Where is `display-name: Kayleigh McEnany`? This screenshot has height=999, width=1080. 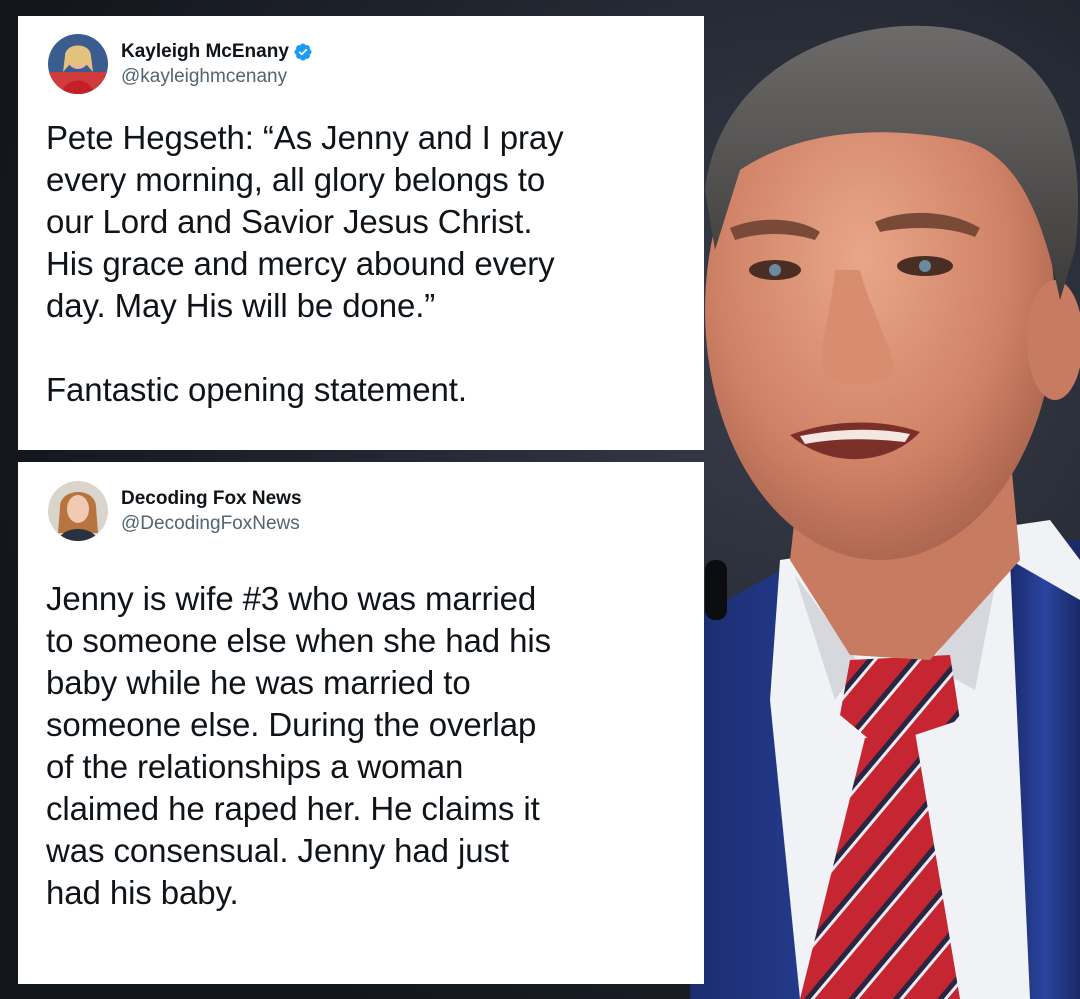
display-name: Kayleigh McEnany is located at coordinates (205, 52).